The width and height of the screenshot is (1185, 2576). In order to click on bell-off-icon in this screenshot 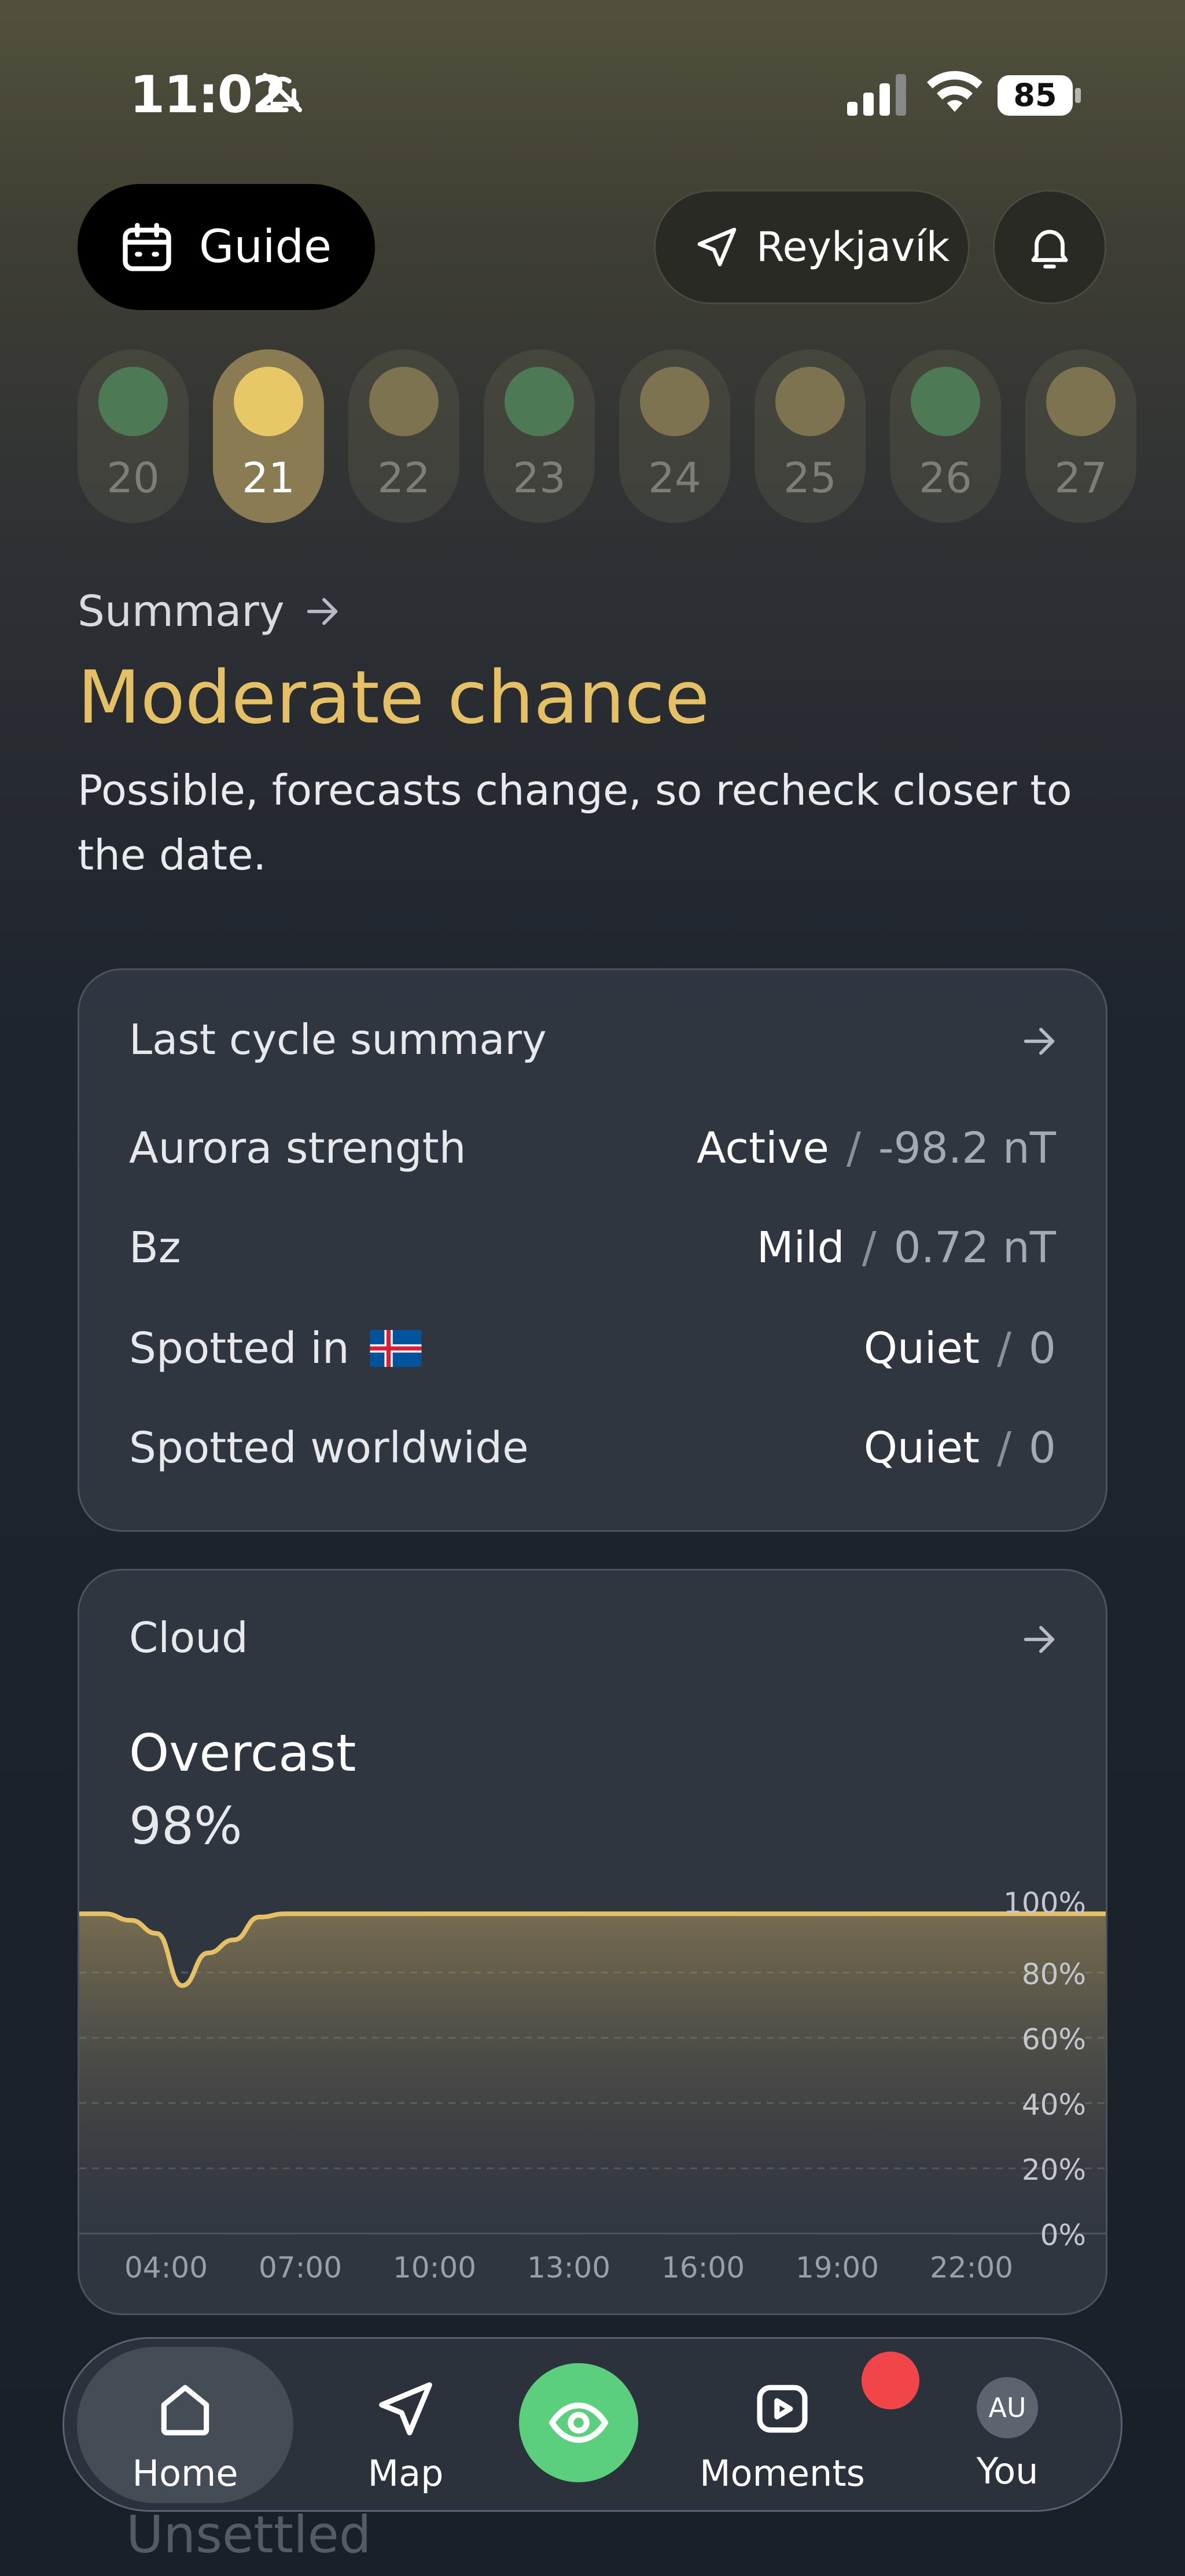, I will do `click(282, 92)`.